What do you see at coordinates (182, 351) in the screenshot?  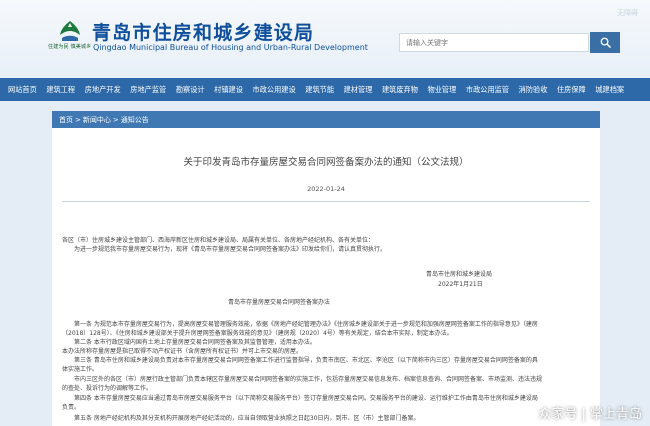 I see `article-line: 本办法所称存量房屋是指已取得不动产权证书（含房屋所有权证书）并可上市交易的房屋。` at bounding box center [182, 351].